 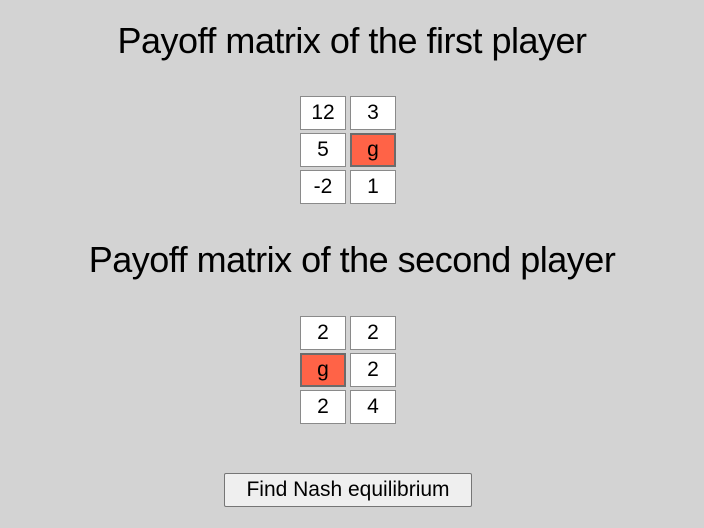 What do you see at coordinates (352, 259) in the screenshot?
I see `second-player-matrix-title: Payoff matrix of the second player` at bounding box center [352, 259].